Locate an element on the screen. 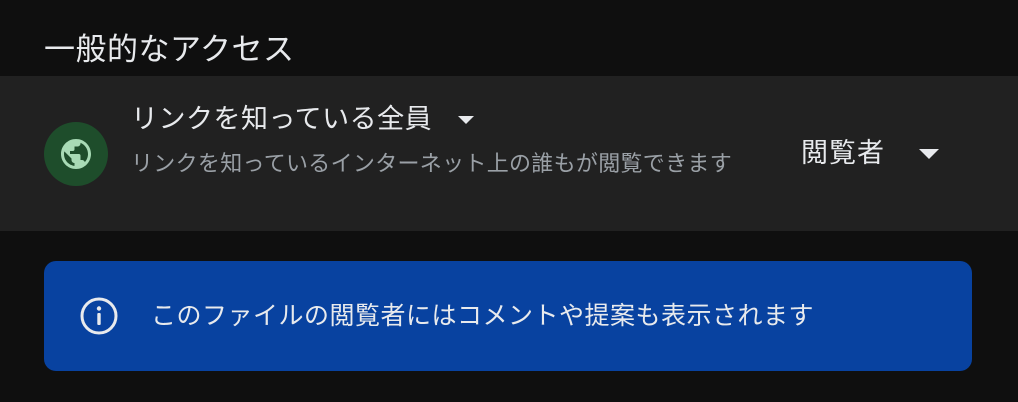  info-icon is located at coordinates (99, 316).